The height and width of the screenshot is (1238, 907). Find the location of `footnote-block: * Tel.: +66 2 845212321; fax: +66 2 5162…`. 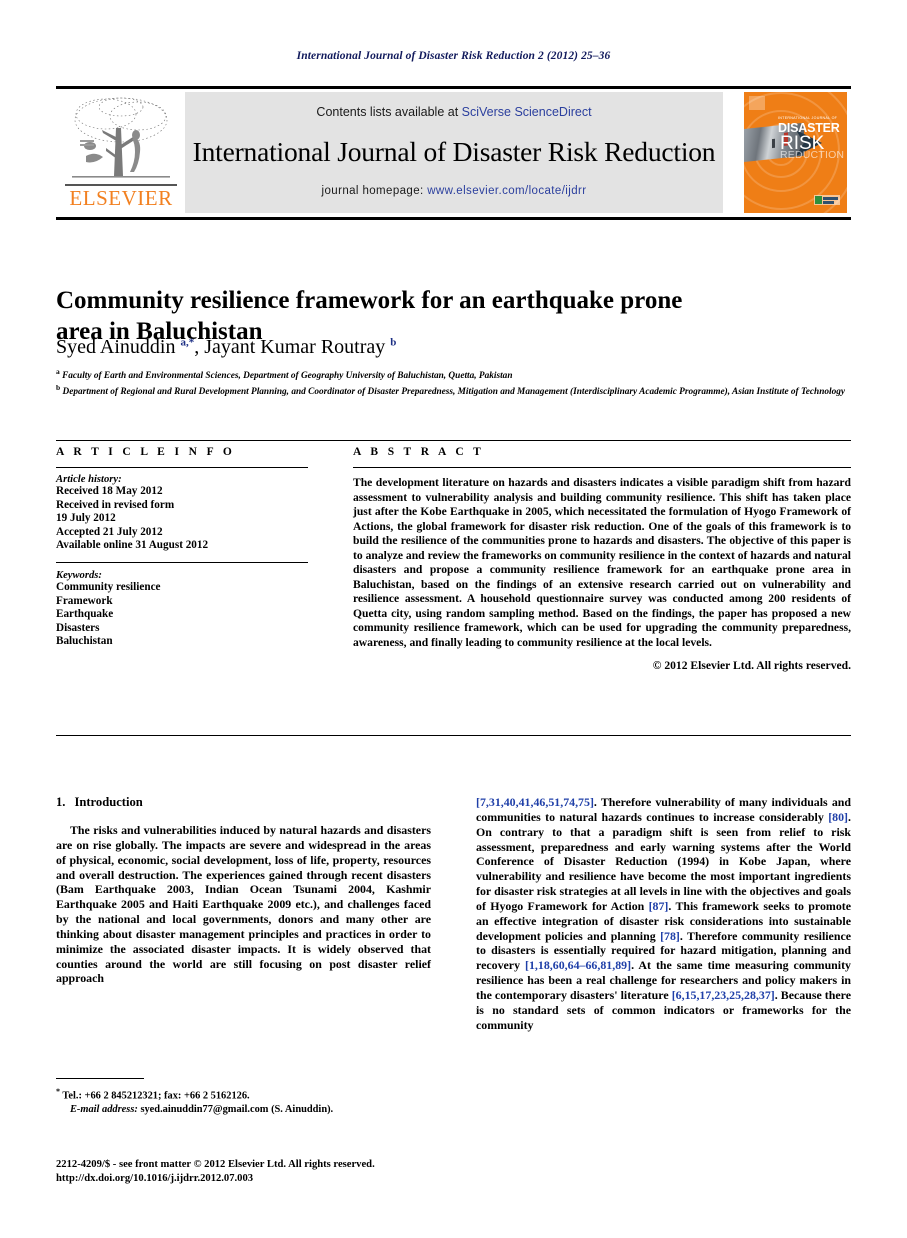

footnote-block: * Tel.: +66 2 845212321; fax: +66 2 5162… is located at coordinates (243, 1097).